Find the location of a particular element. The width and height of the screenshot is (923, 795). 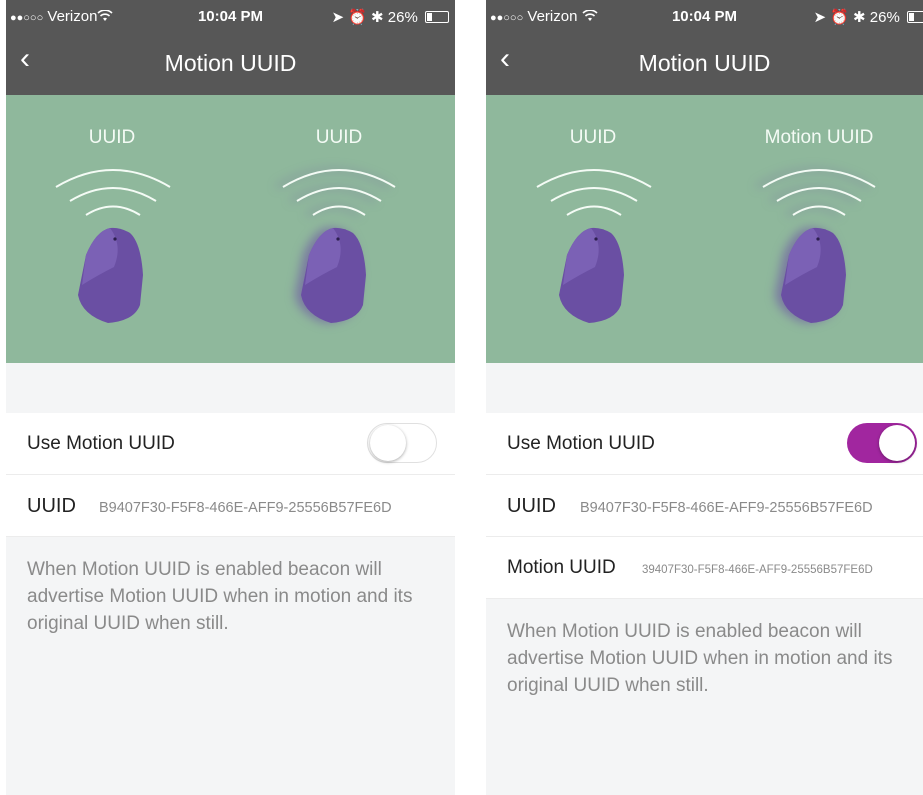

status-bar: ●●○○○ Verizon ​ 10:04 PM ➤ ⏰ ✱ 26% is located at coordinates (230, 17).